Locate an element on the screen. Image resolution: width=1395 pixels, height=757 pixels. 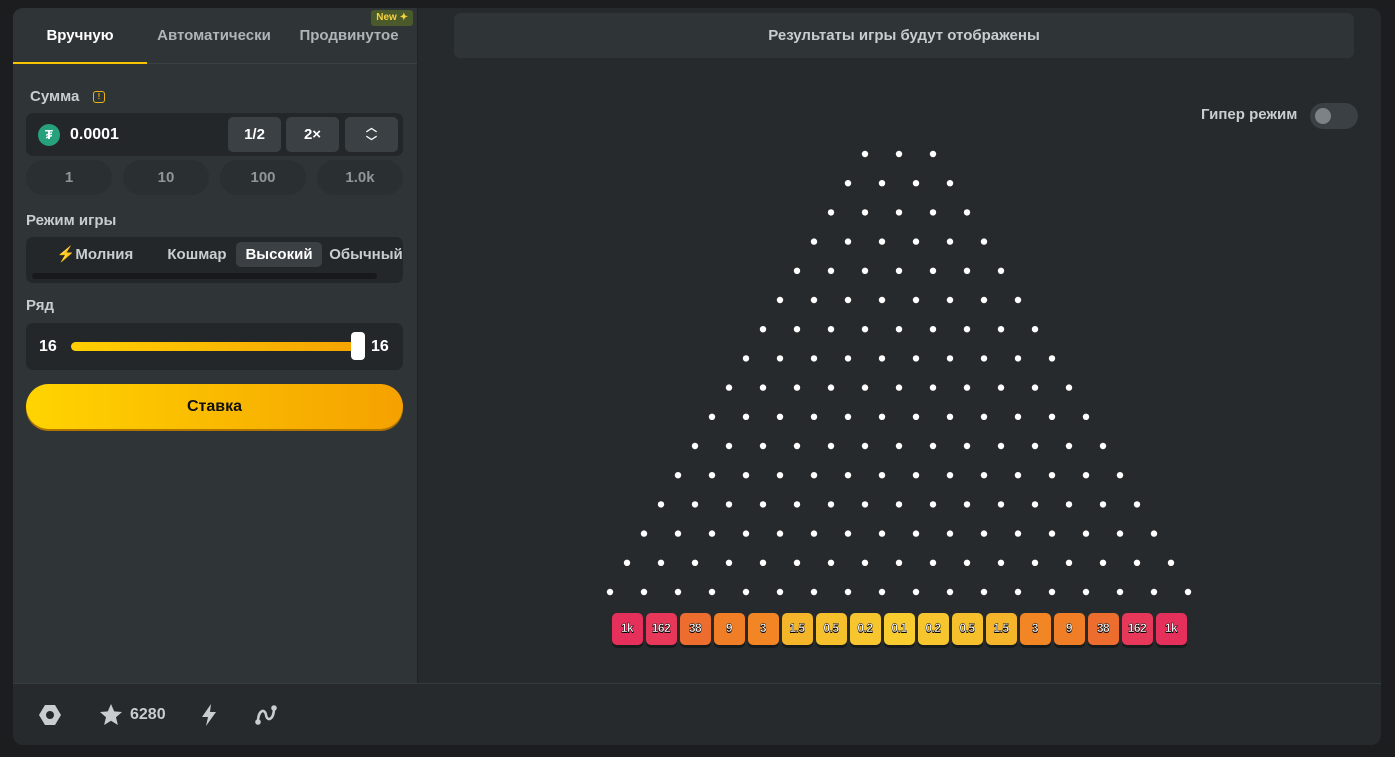
multiplier-slot: 0.2 is located at coordinates (933, 629).